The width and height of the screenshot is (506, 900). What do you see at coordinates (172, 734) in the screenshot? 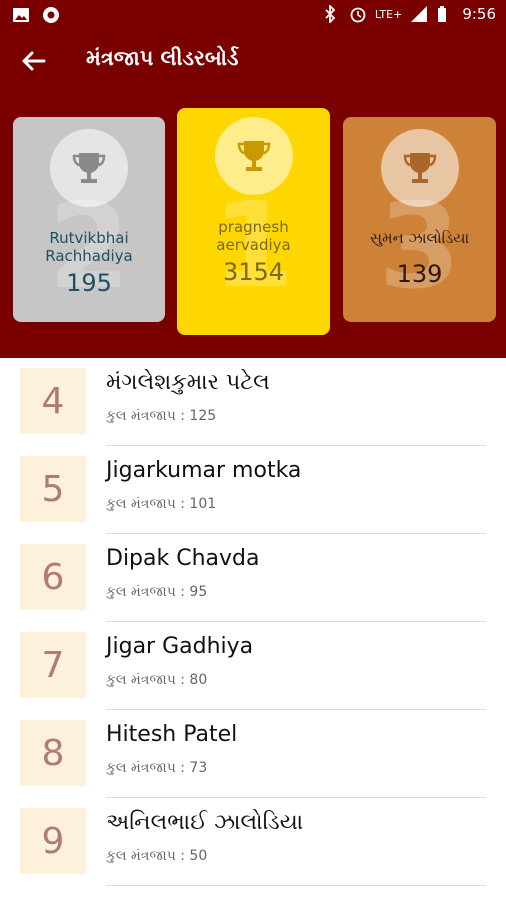
I see `user-name: Hitesh Patel` at bounding box center [172, 734].